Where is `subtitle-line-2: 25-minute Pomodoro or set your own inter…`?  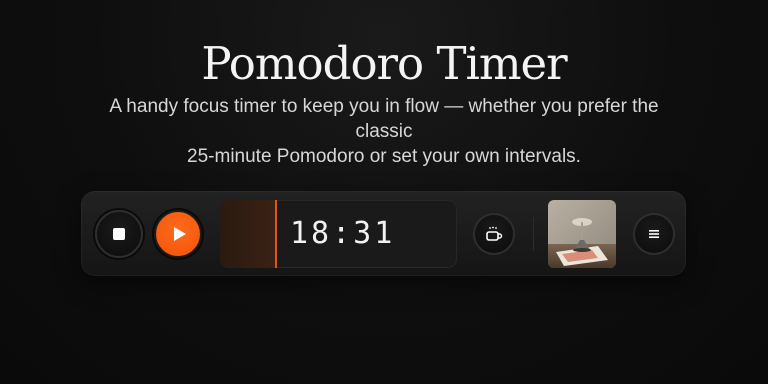 subtitle-line-2: 25-minute Pomodoro or set your own inter… is located at coordinates (384, 156).